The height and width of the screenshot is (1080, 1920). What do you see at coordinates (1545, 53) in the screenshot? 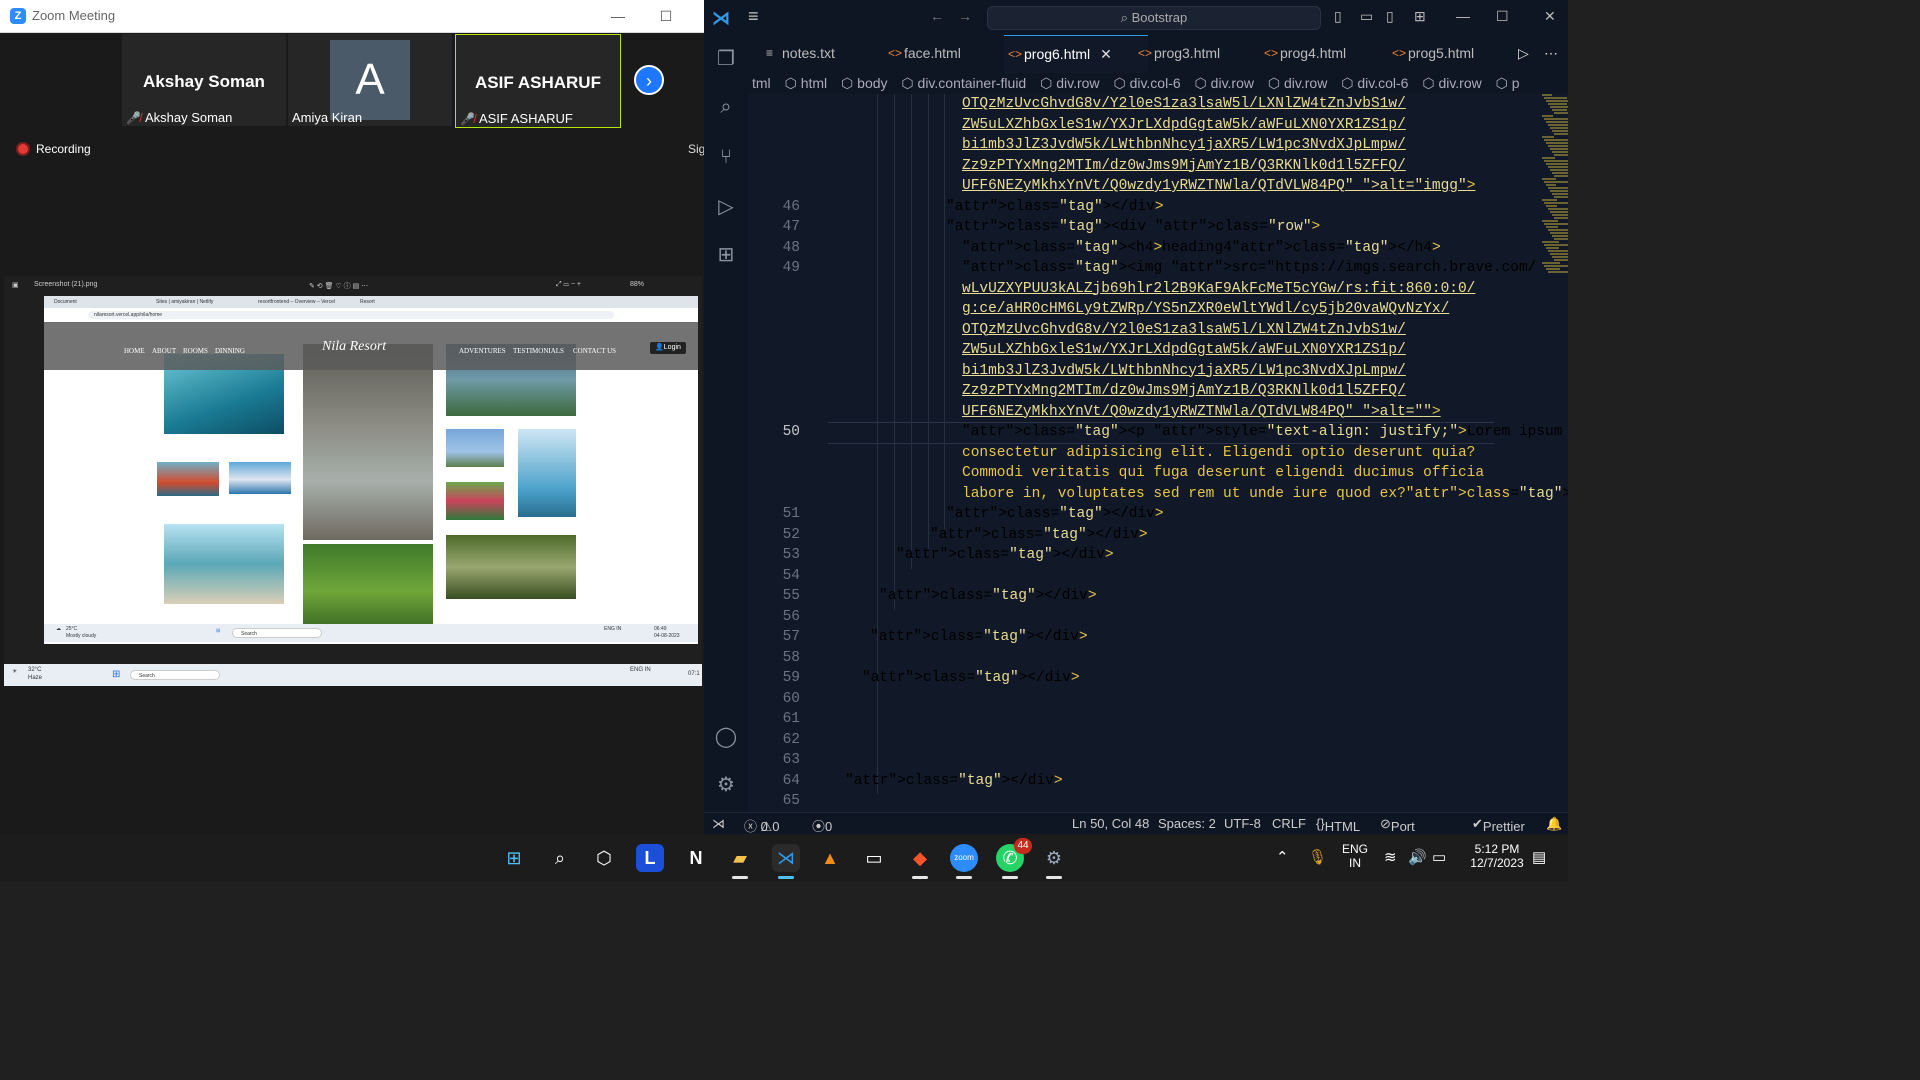
I see `more-actions-icon: ⋯` at bounding box center [1545, 53].